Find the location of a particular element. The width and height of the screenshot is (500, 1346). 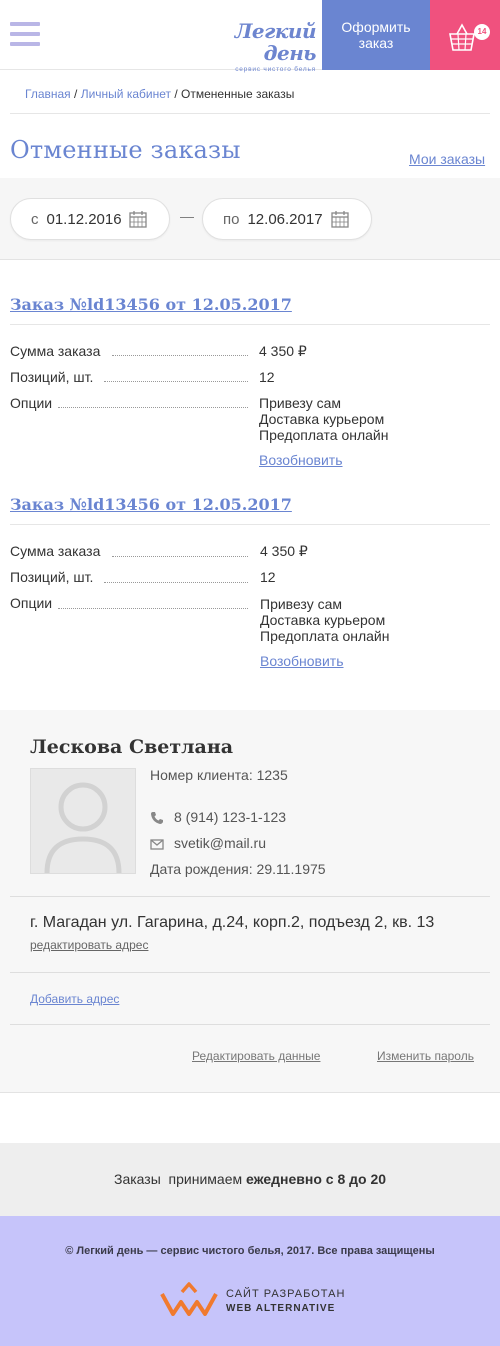

breadcrumb-current: Отмененные заказы is located at coordinates (238, 94).